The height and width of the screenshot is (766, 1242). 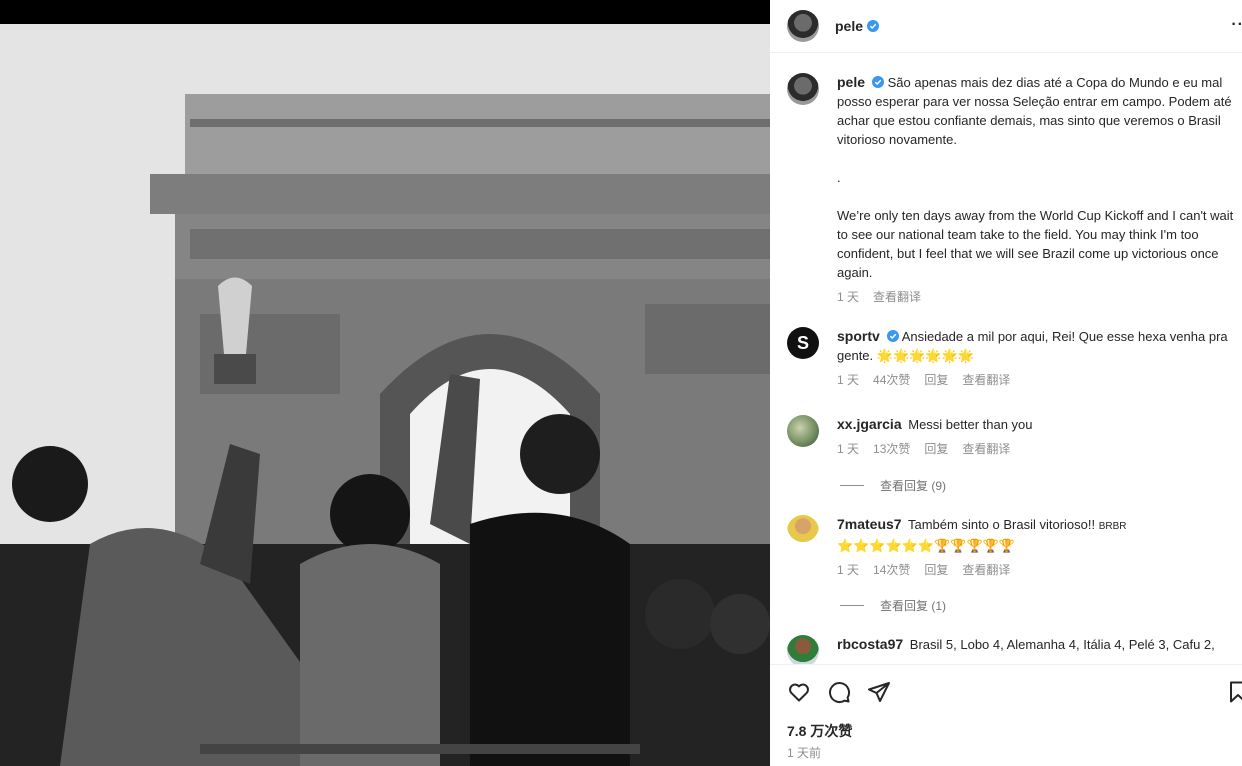 What do you see at coordinates (848, 297) in the screenshot?
I see `caption-time: 1 天` at bounding box center [848, 297].